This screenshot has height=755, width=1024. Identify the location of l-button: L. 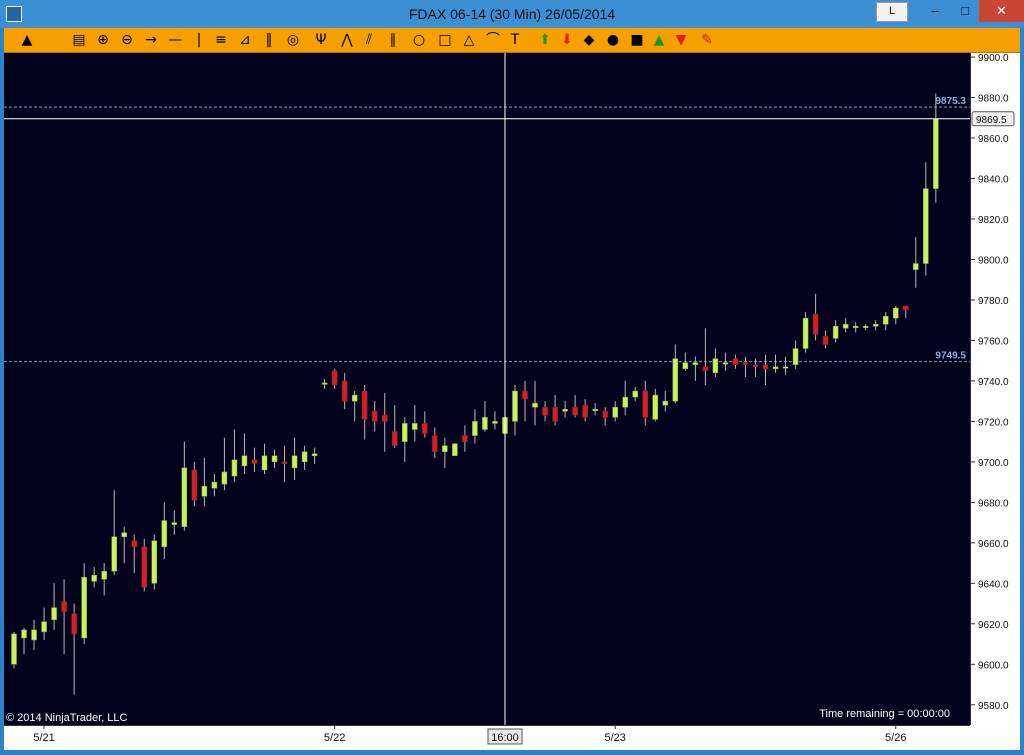
(892, 12).